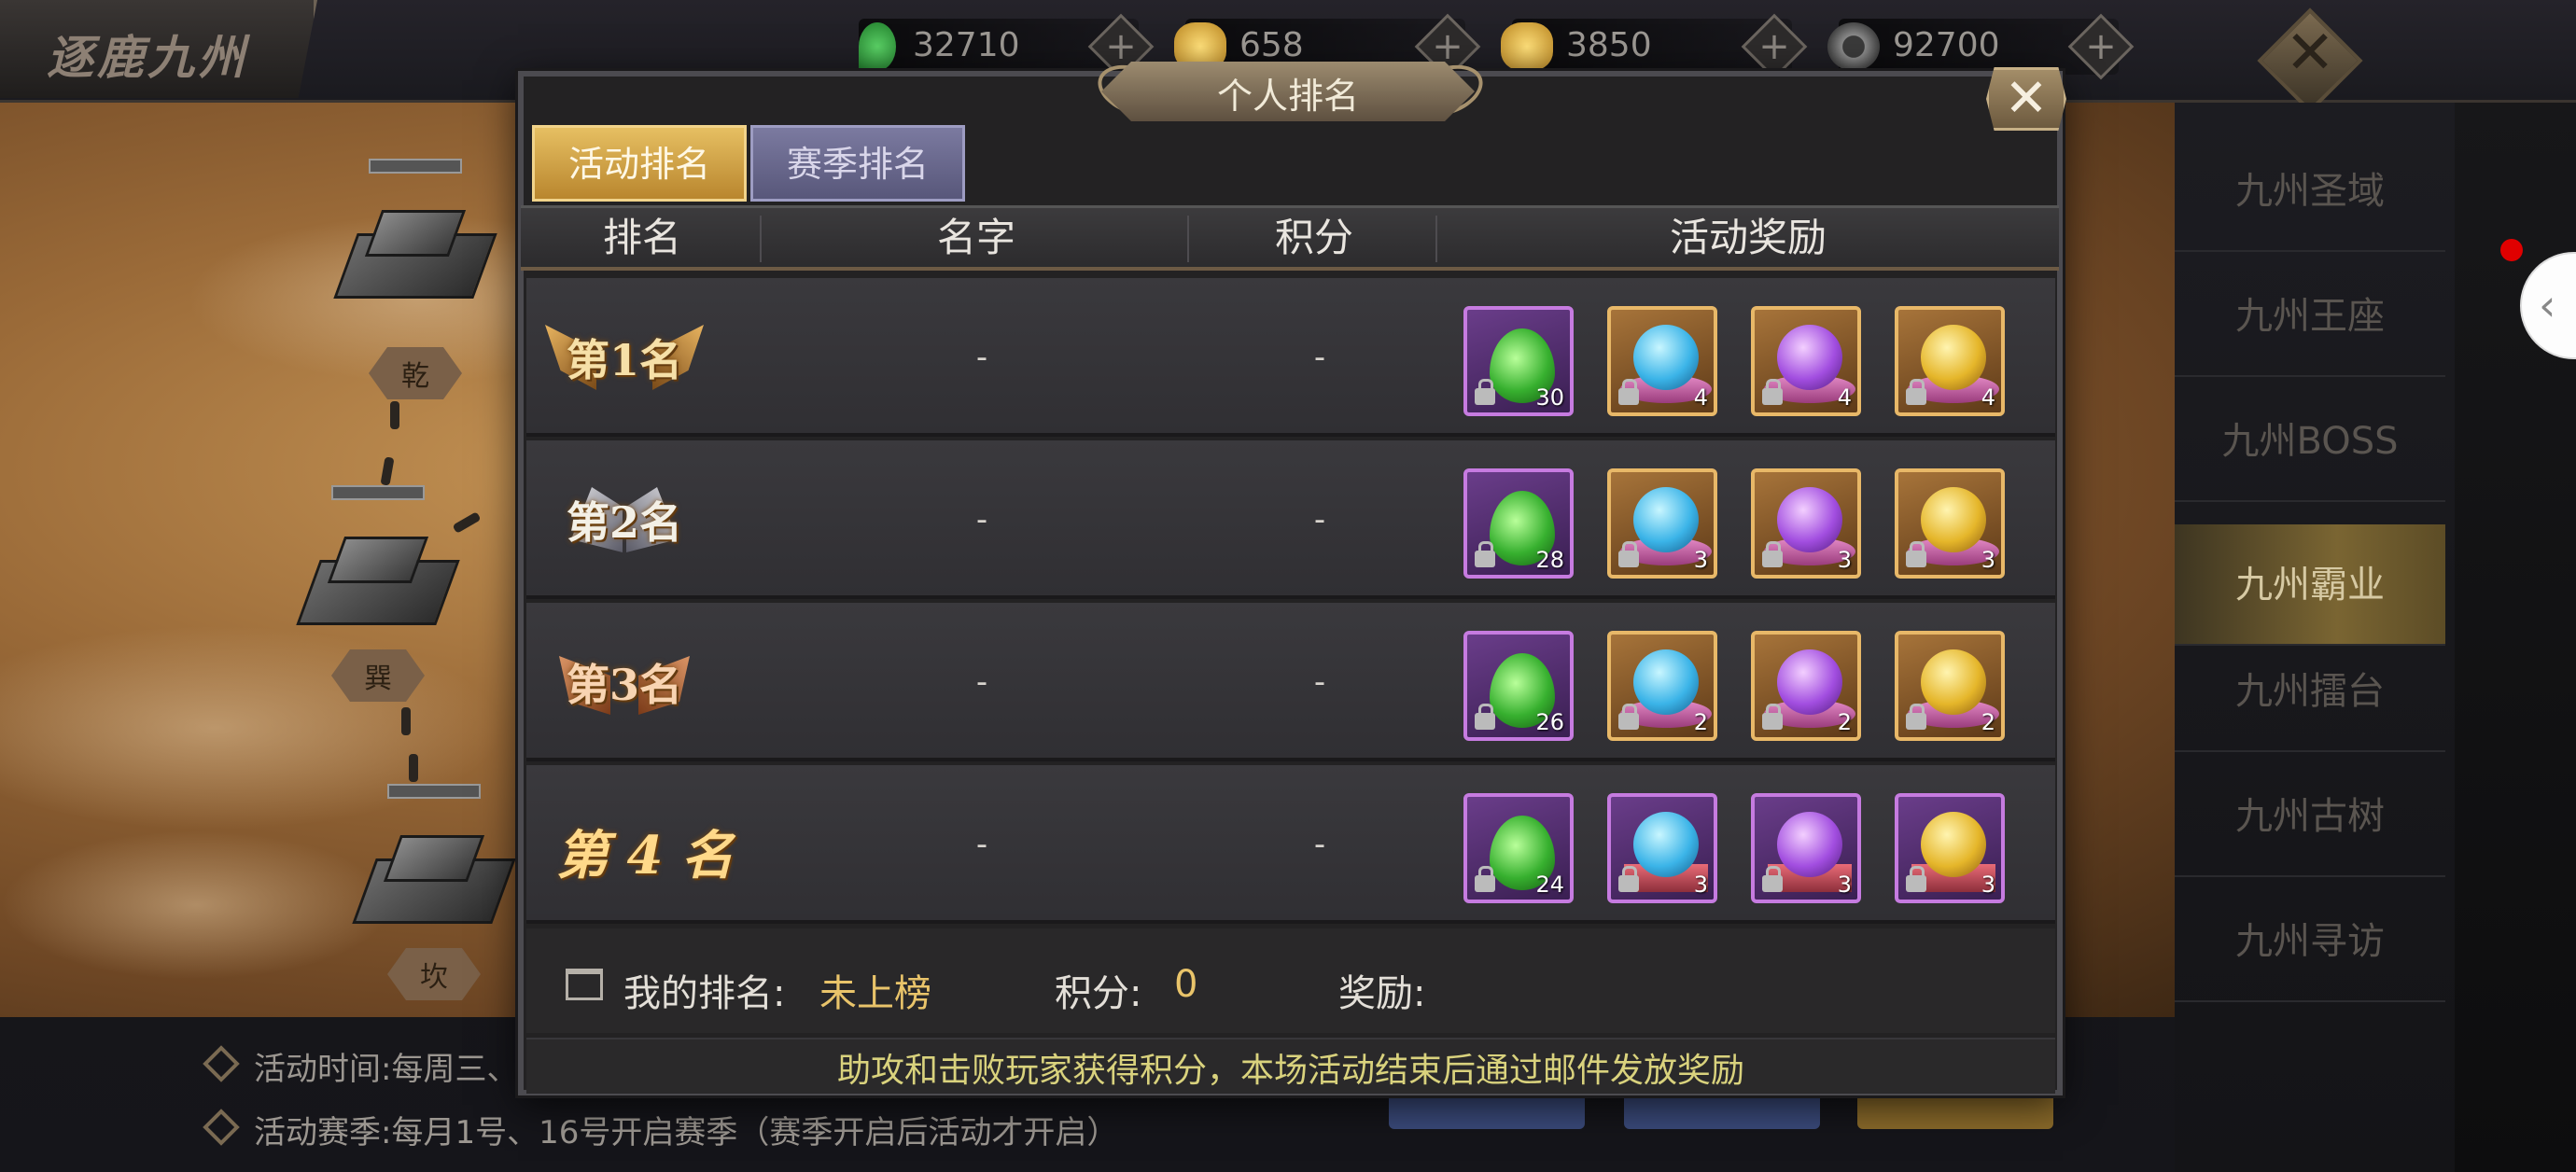 This screenshot has height=1172, width=2576. I want to click on rank-badge-silver-icon: 第2名, so click(624, 519).